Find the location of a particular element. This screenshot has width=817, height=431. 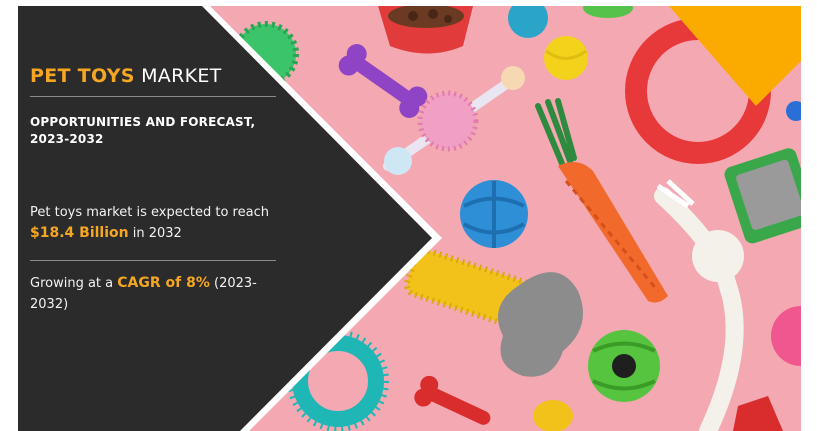

subtitle: OPPORTUNITIES AND FORECAST, 2023-2032 is located at coordinates (143, 130).